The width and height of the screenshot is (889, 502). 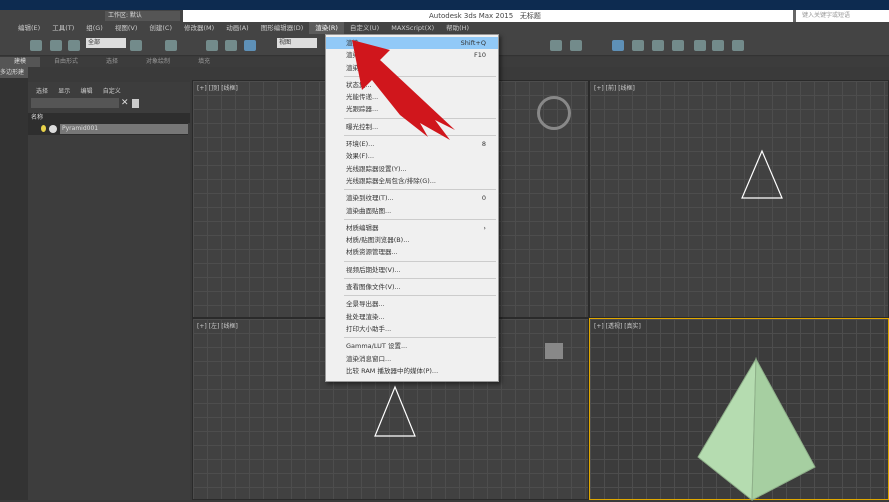 I want to click on search-input: 键入关键字或短语, so click(x=841, y=16).